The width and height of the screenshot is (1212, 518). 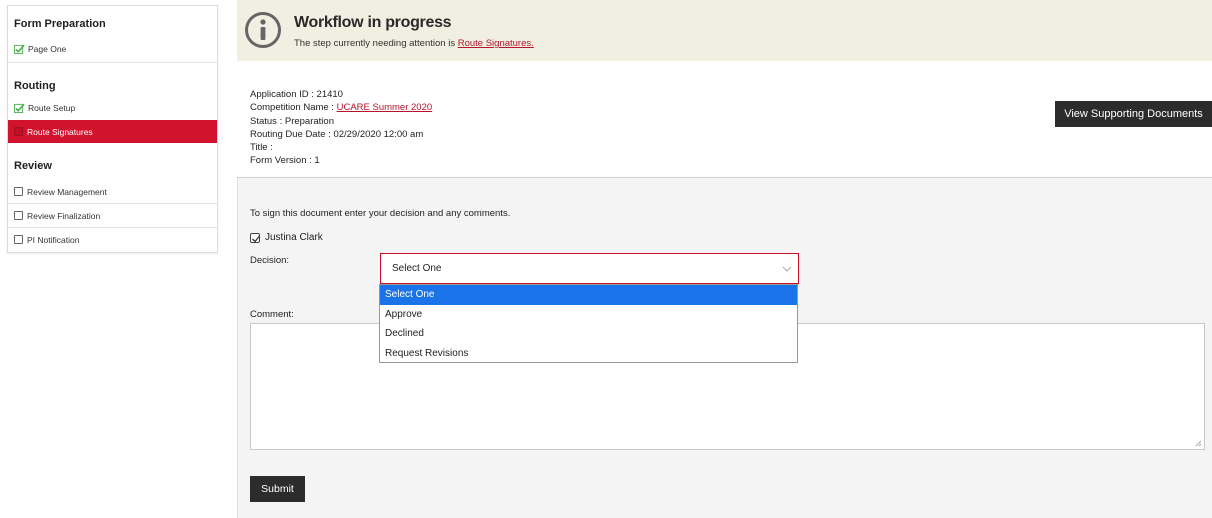 What do you see at coordinates (588, 295) in the screenshot?
I see `decision-option-select-one: Select One` at bounding box center [588, 295].